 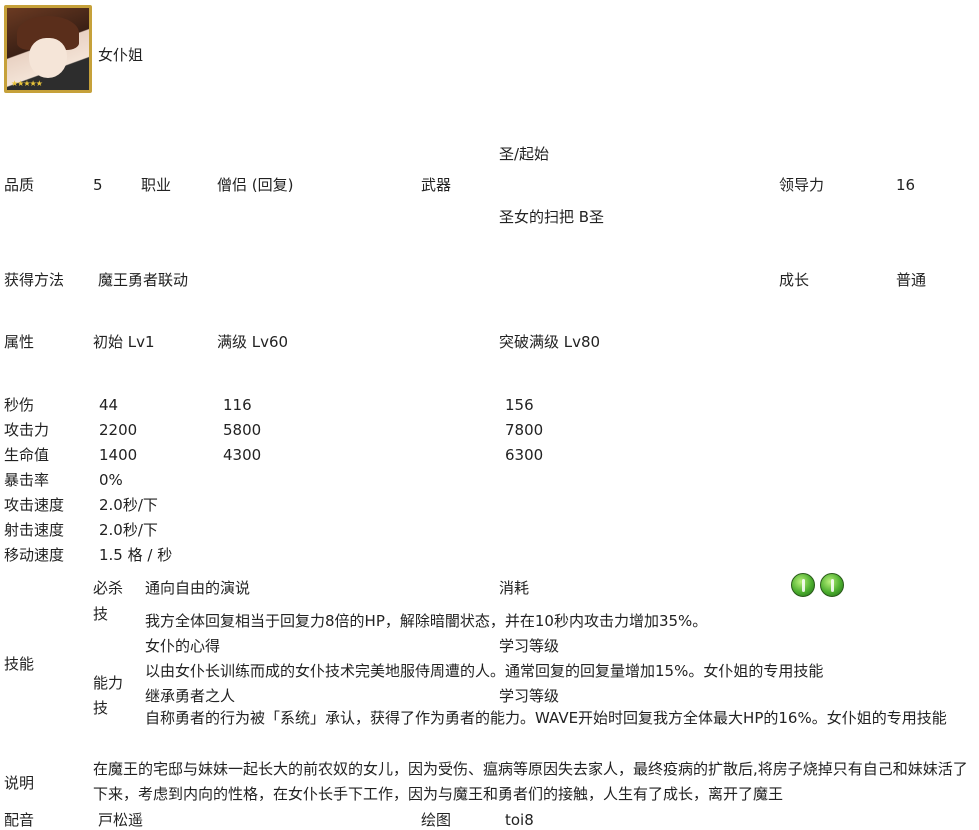 What do you see at coordinates (426, 621) in the screenshot?
I see `special-skill-description: 我方全体回复相当于回复力8倍的HP，解除暗闇状态，并在10秒内攻击力增加35%。` at bounding box center [426, 621].